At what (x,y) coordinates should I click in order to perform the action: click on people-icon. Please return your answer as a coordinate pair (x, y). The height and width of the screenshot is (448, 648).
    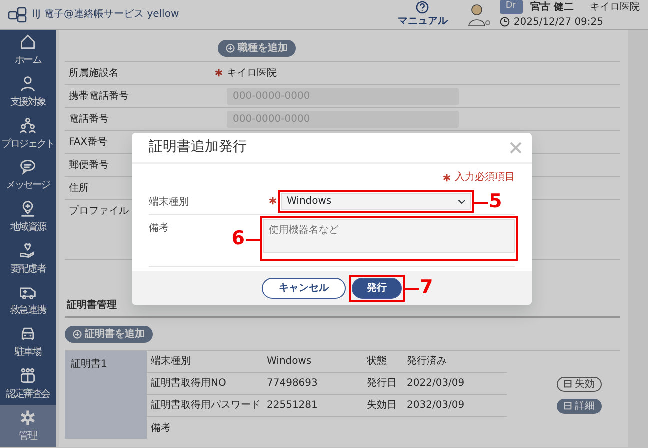
    Looking at the image, I should click on (28, 125).